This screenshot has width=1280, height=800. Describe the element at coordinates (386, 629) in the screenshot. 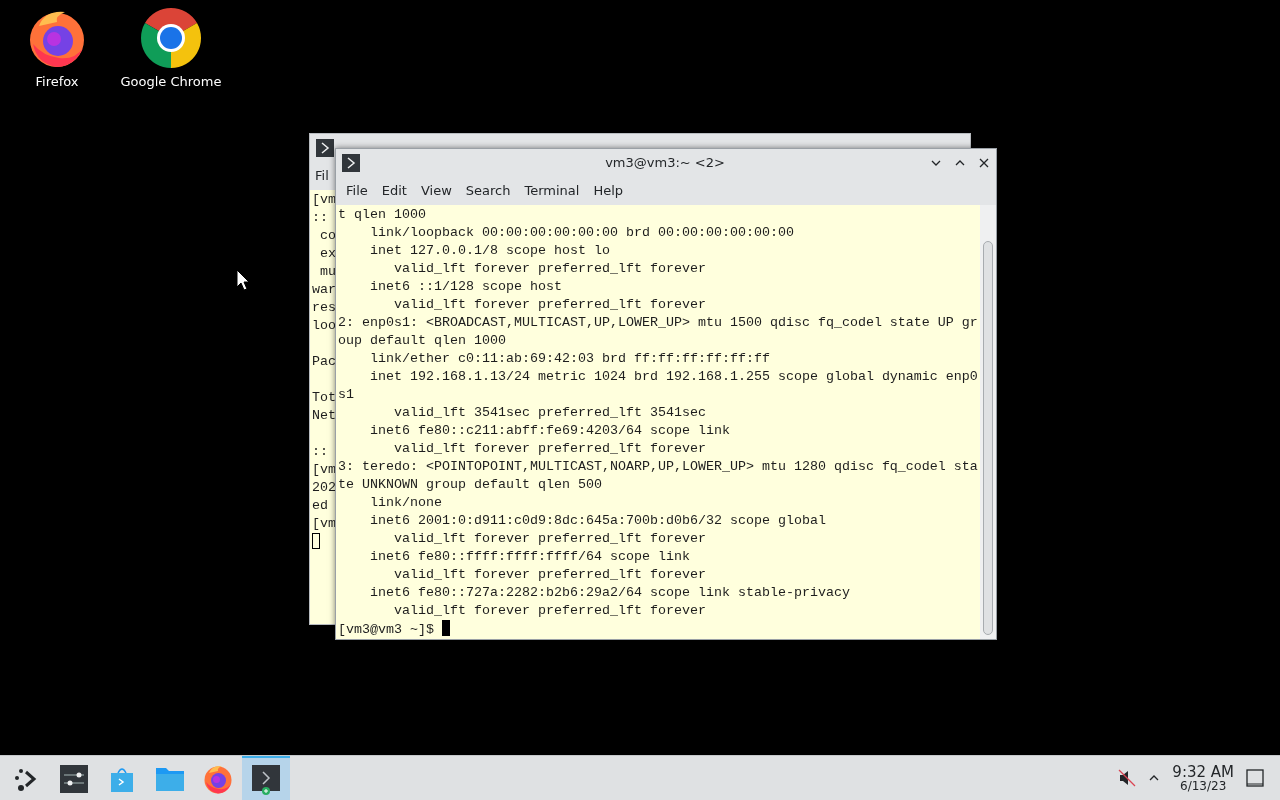

I see `shell-prompt: [vm3@vm3 ~]$` at that location.